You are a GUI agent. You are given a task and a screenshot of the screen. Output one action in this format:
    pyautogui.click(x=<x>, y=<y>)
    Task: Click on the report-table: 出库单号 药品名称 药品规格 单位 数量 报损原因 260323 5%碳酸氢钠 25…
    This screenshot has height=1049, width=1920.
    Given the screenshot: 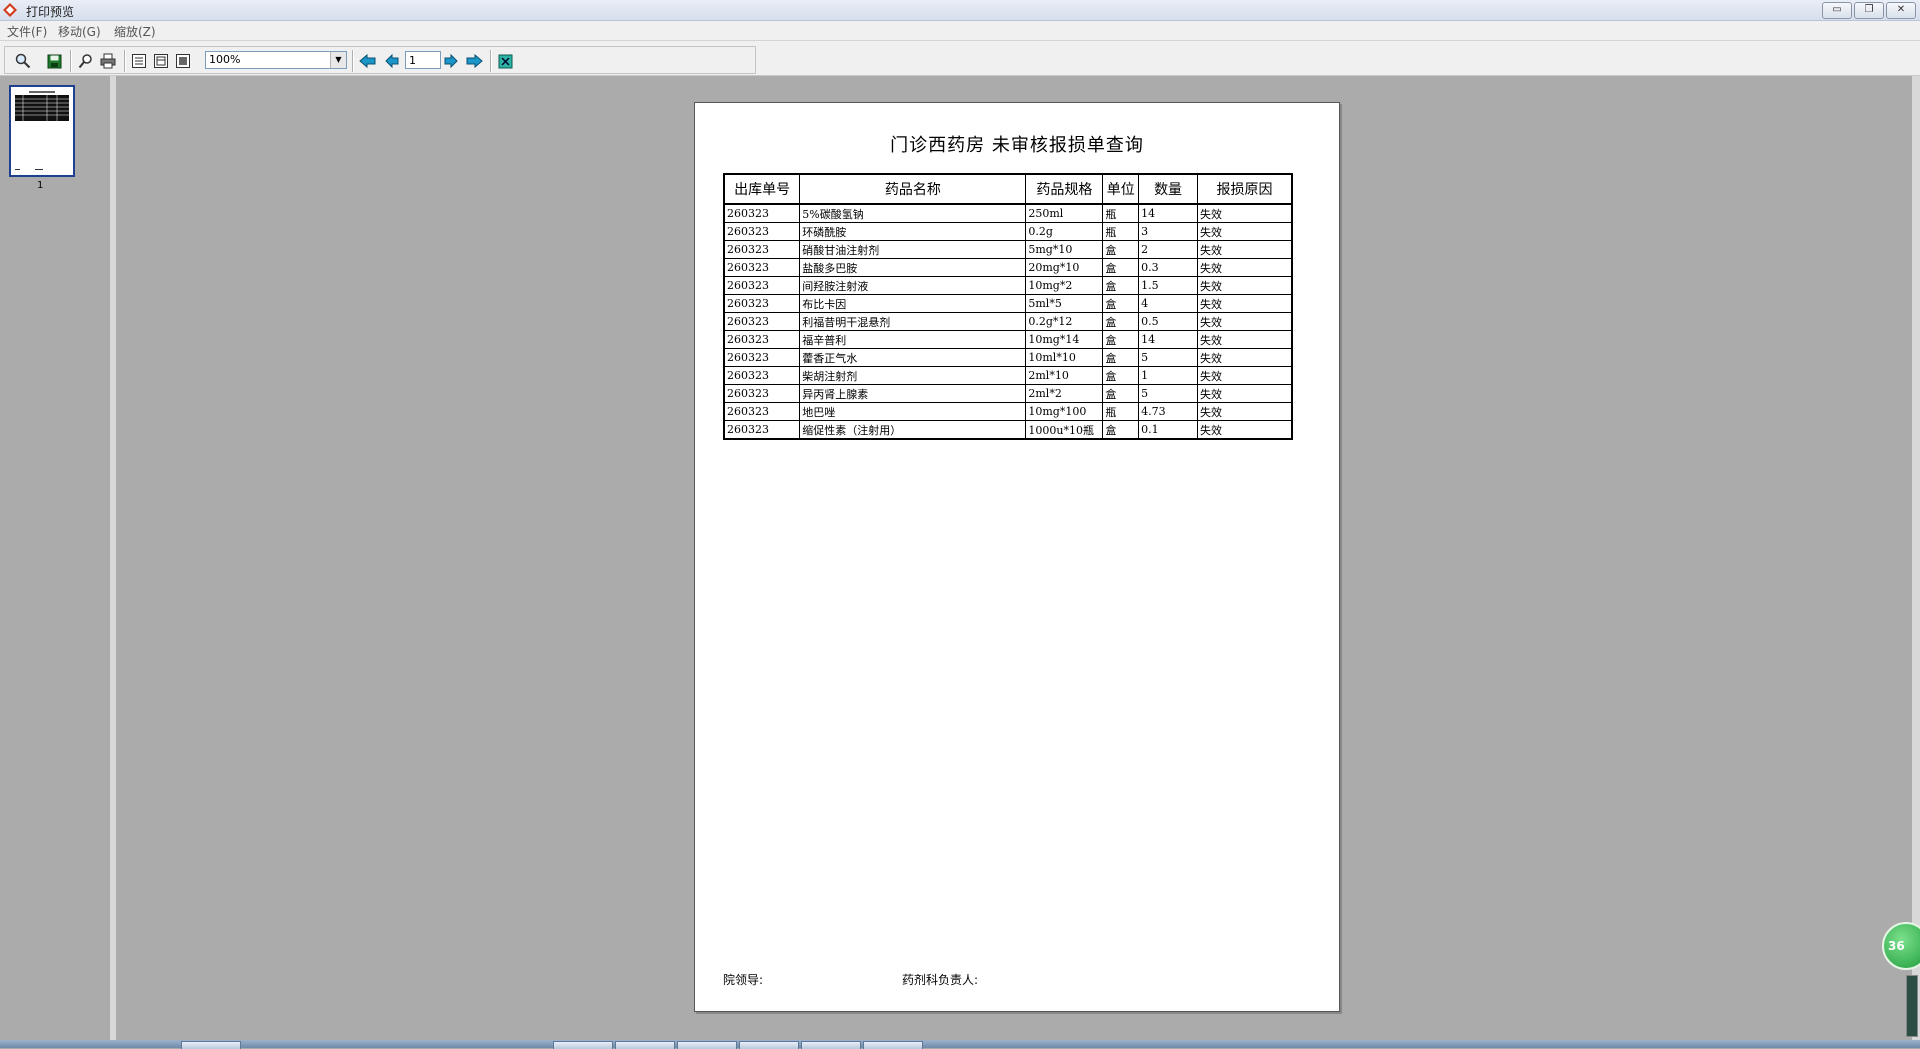 What is the action you would take?
    pyautogui.click(x=1008, y=306)
    